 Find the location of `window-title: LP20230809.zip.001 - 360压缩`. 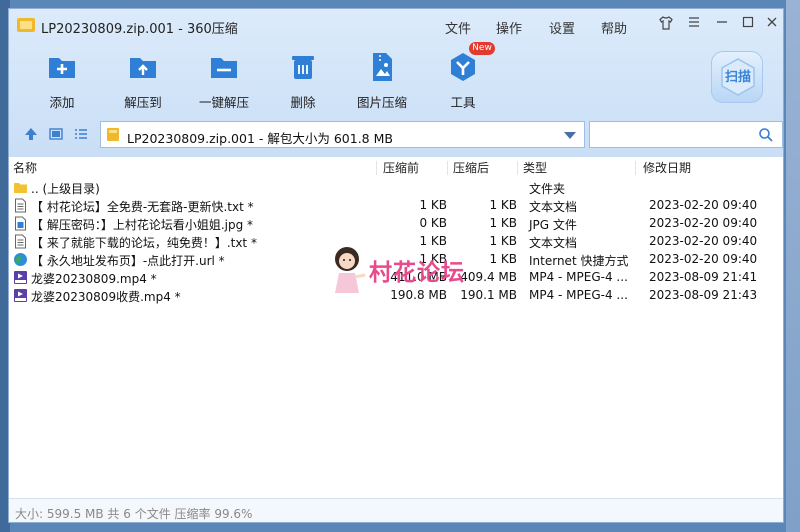

window-title: LP20230809.zip.001 - 360压缩 is located at coordinates (139, 29).